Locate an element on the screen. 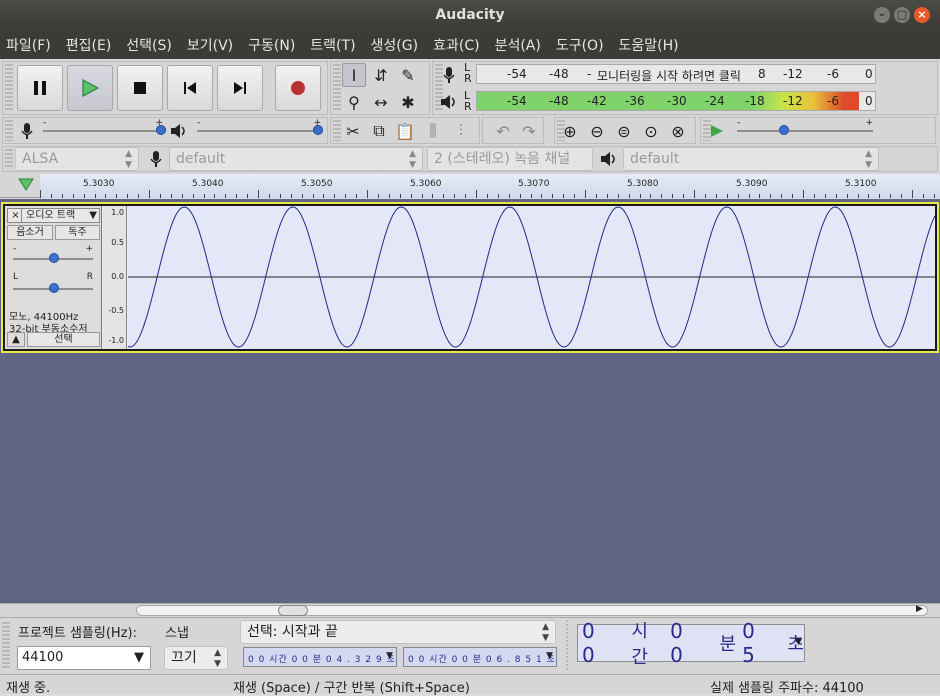  track-gain-slider: - + is located at coordinates (53, 255).